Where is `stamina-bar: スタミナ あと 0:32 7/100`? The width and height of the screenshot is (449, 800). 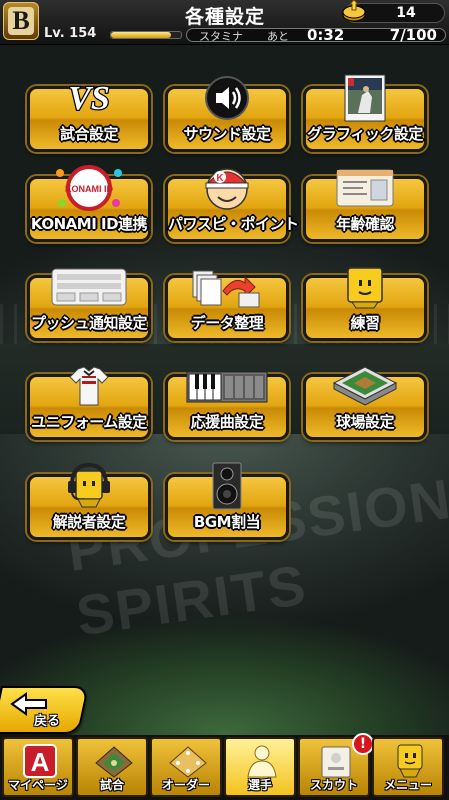
stamina-bar: スタミナ あと 0:32 7/100 is located at coordinates (316, 35).